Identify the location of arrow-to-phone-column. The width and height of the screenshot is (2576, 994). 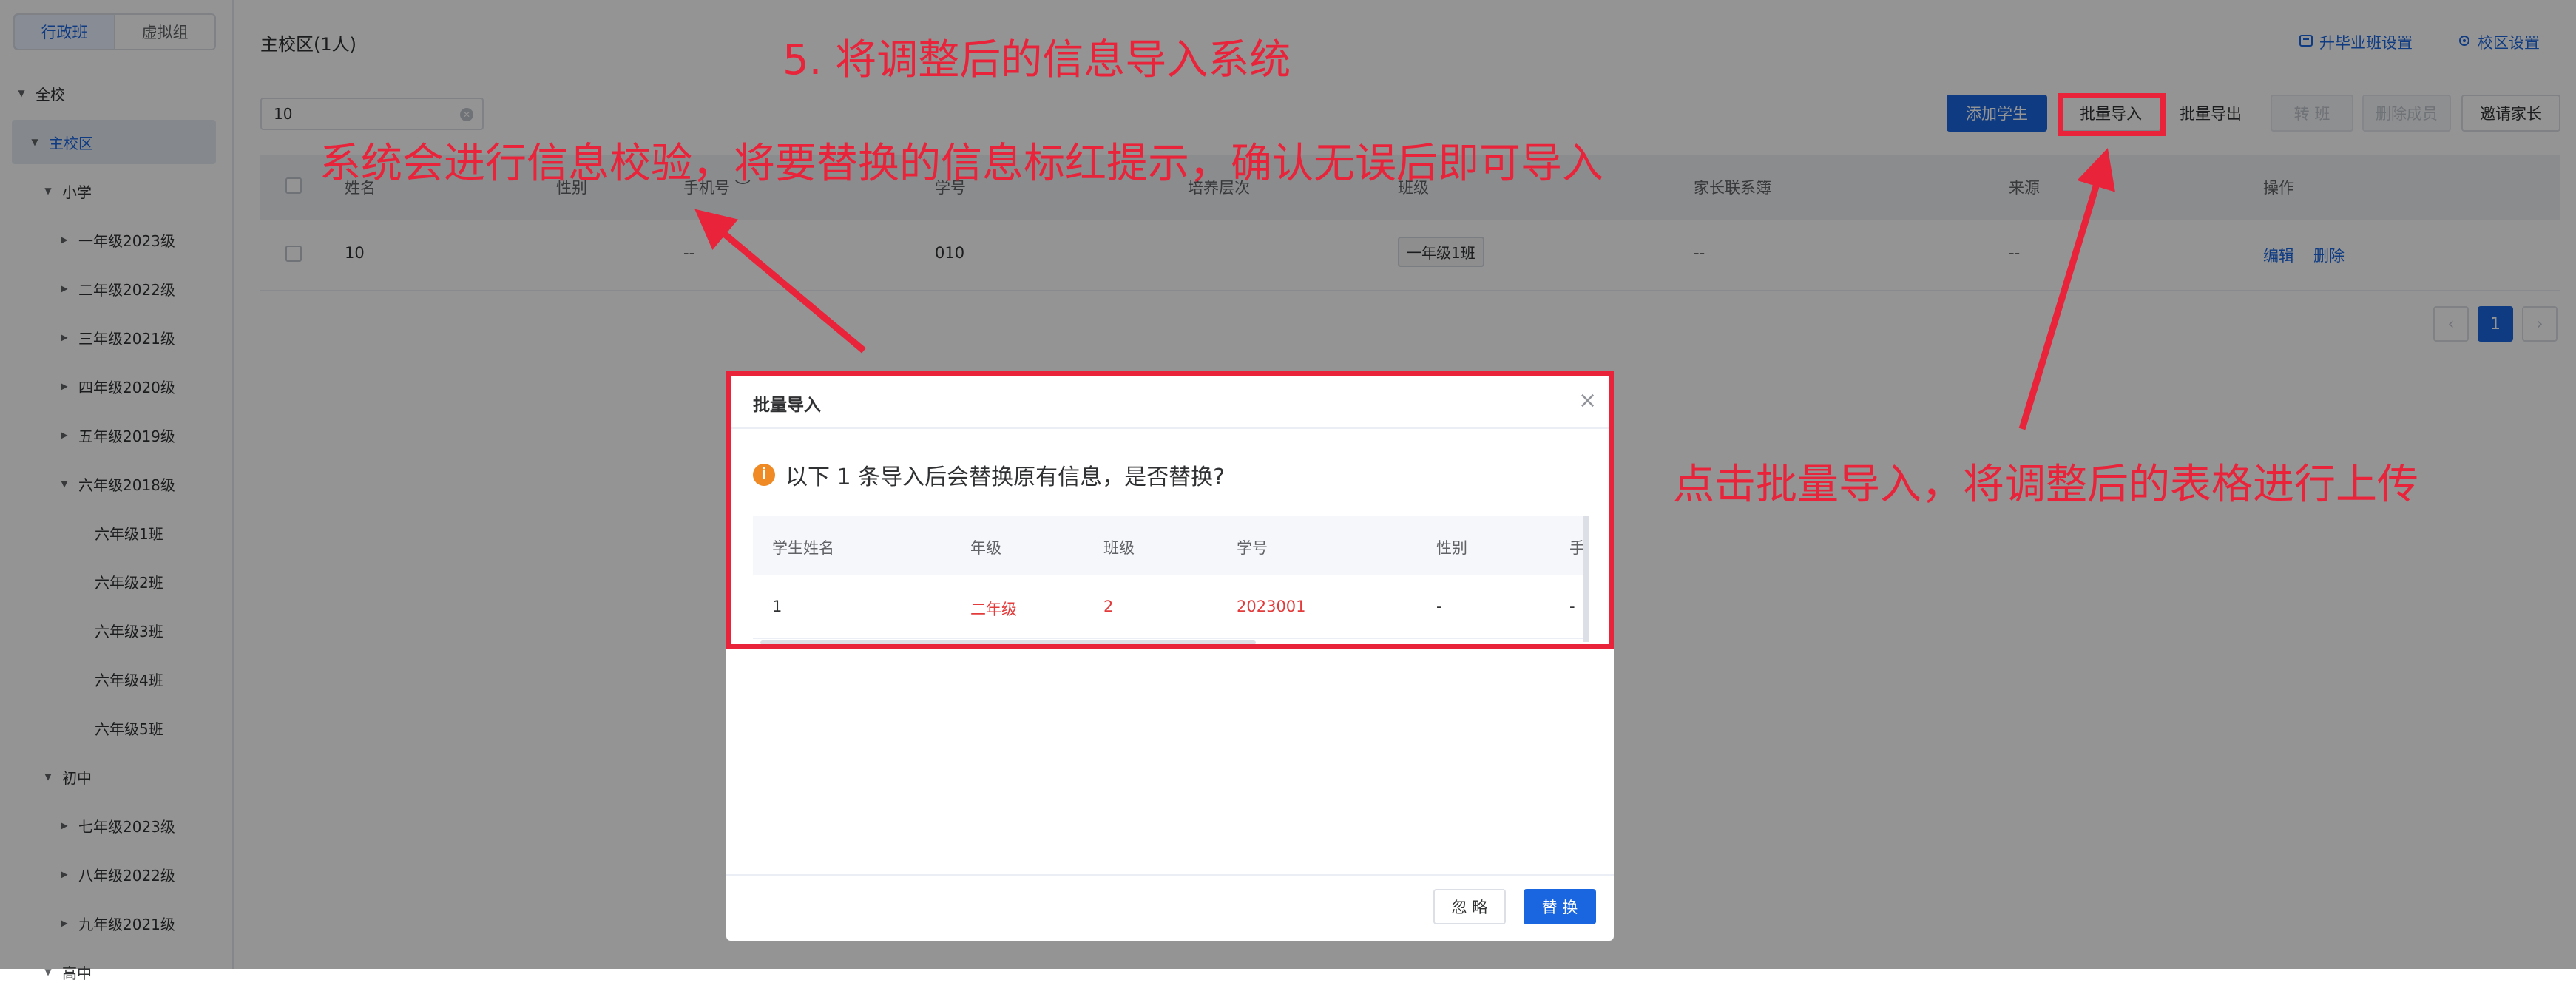
(780, 281).